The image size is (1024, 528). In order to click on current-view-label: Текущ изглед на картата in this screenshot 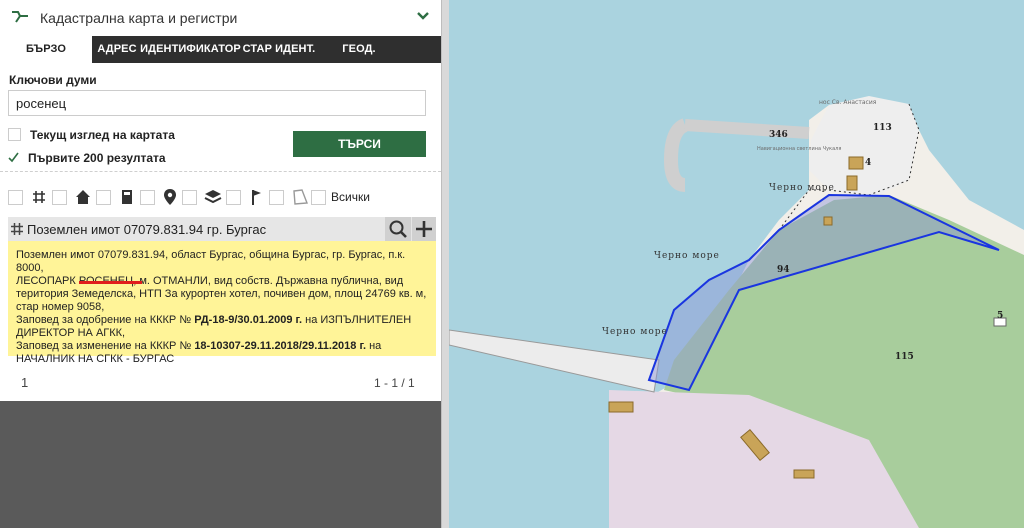, I will do `click(102, 135)`.